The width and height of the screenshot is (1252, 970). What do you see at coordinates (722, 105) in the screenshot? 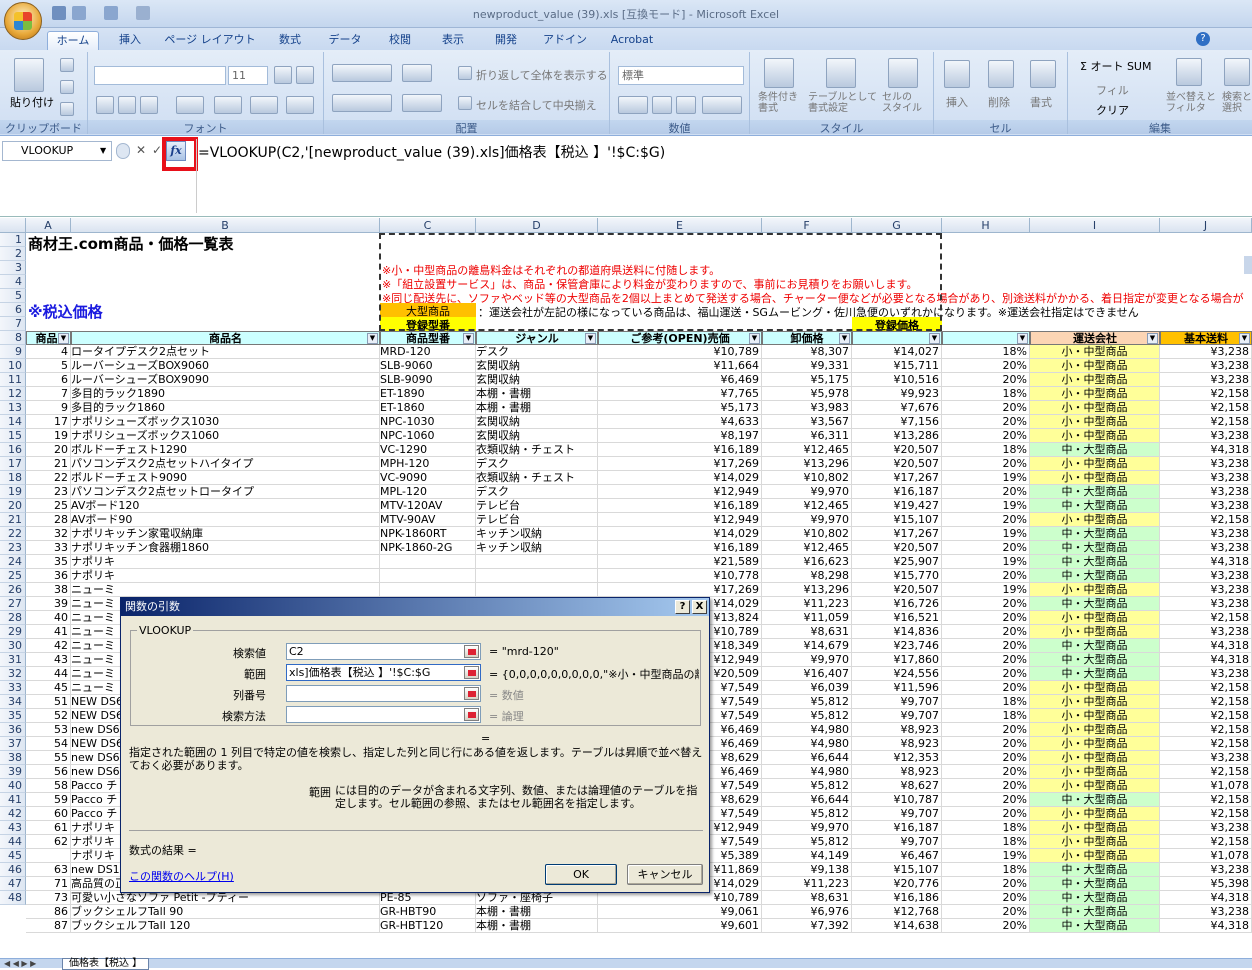
I see `decimal-icon` at bounding box center [722, 105].